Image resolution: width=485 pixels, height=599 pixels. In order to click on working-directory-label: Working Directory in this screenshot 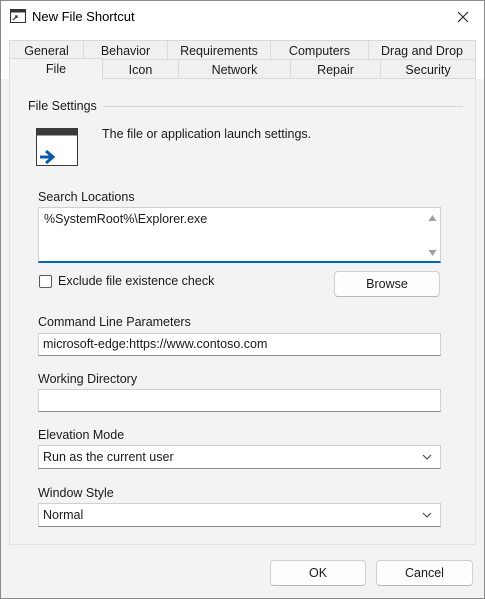, I will do `click(88, 379)`.